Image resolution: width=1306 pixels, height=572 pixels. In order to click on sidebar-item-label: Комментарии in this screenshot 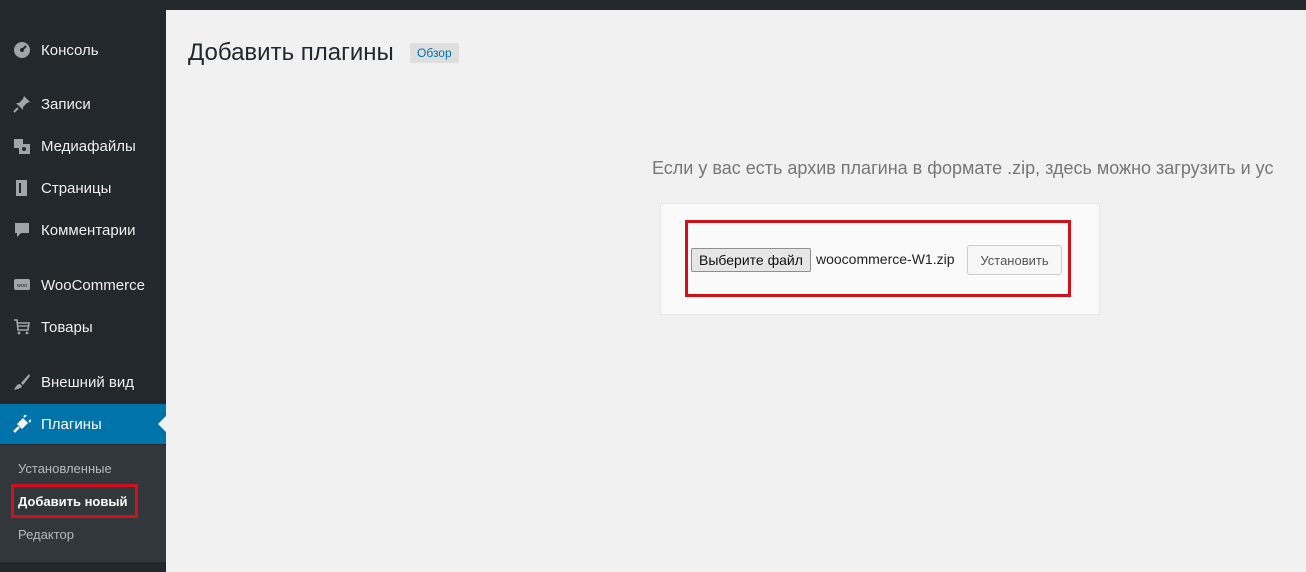, I will do `click(88, 230)`.